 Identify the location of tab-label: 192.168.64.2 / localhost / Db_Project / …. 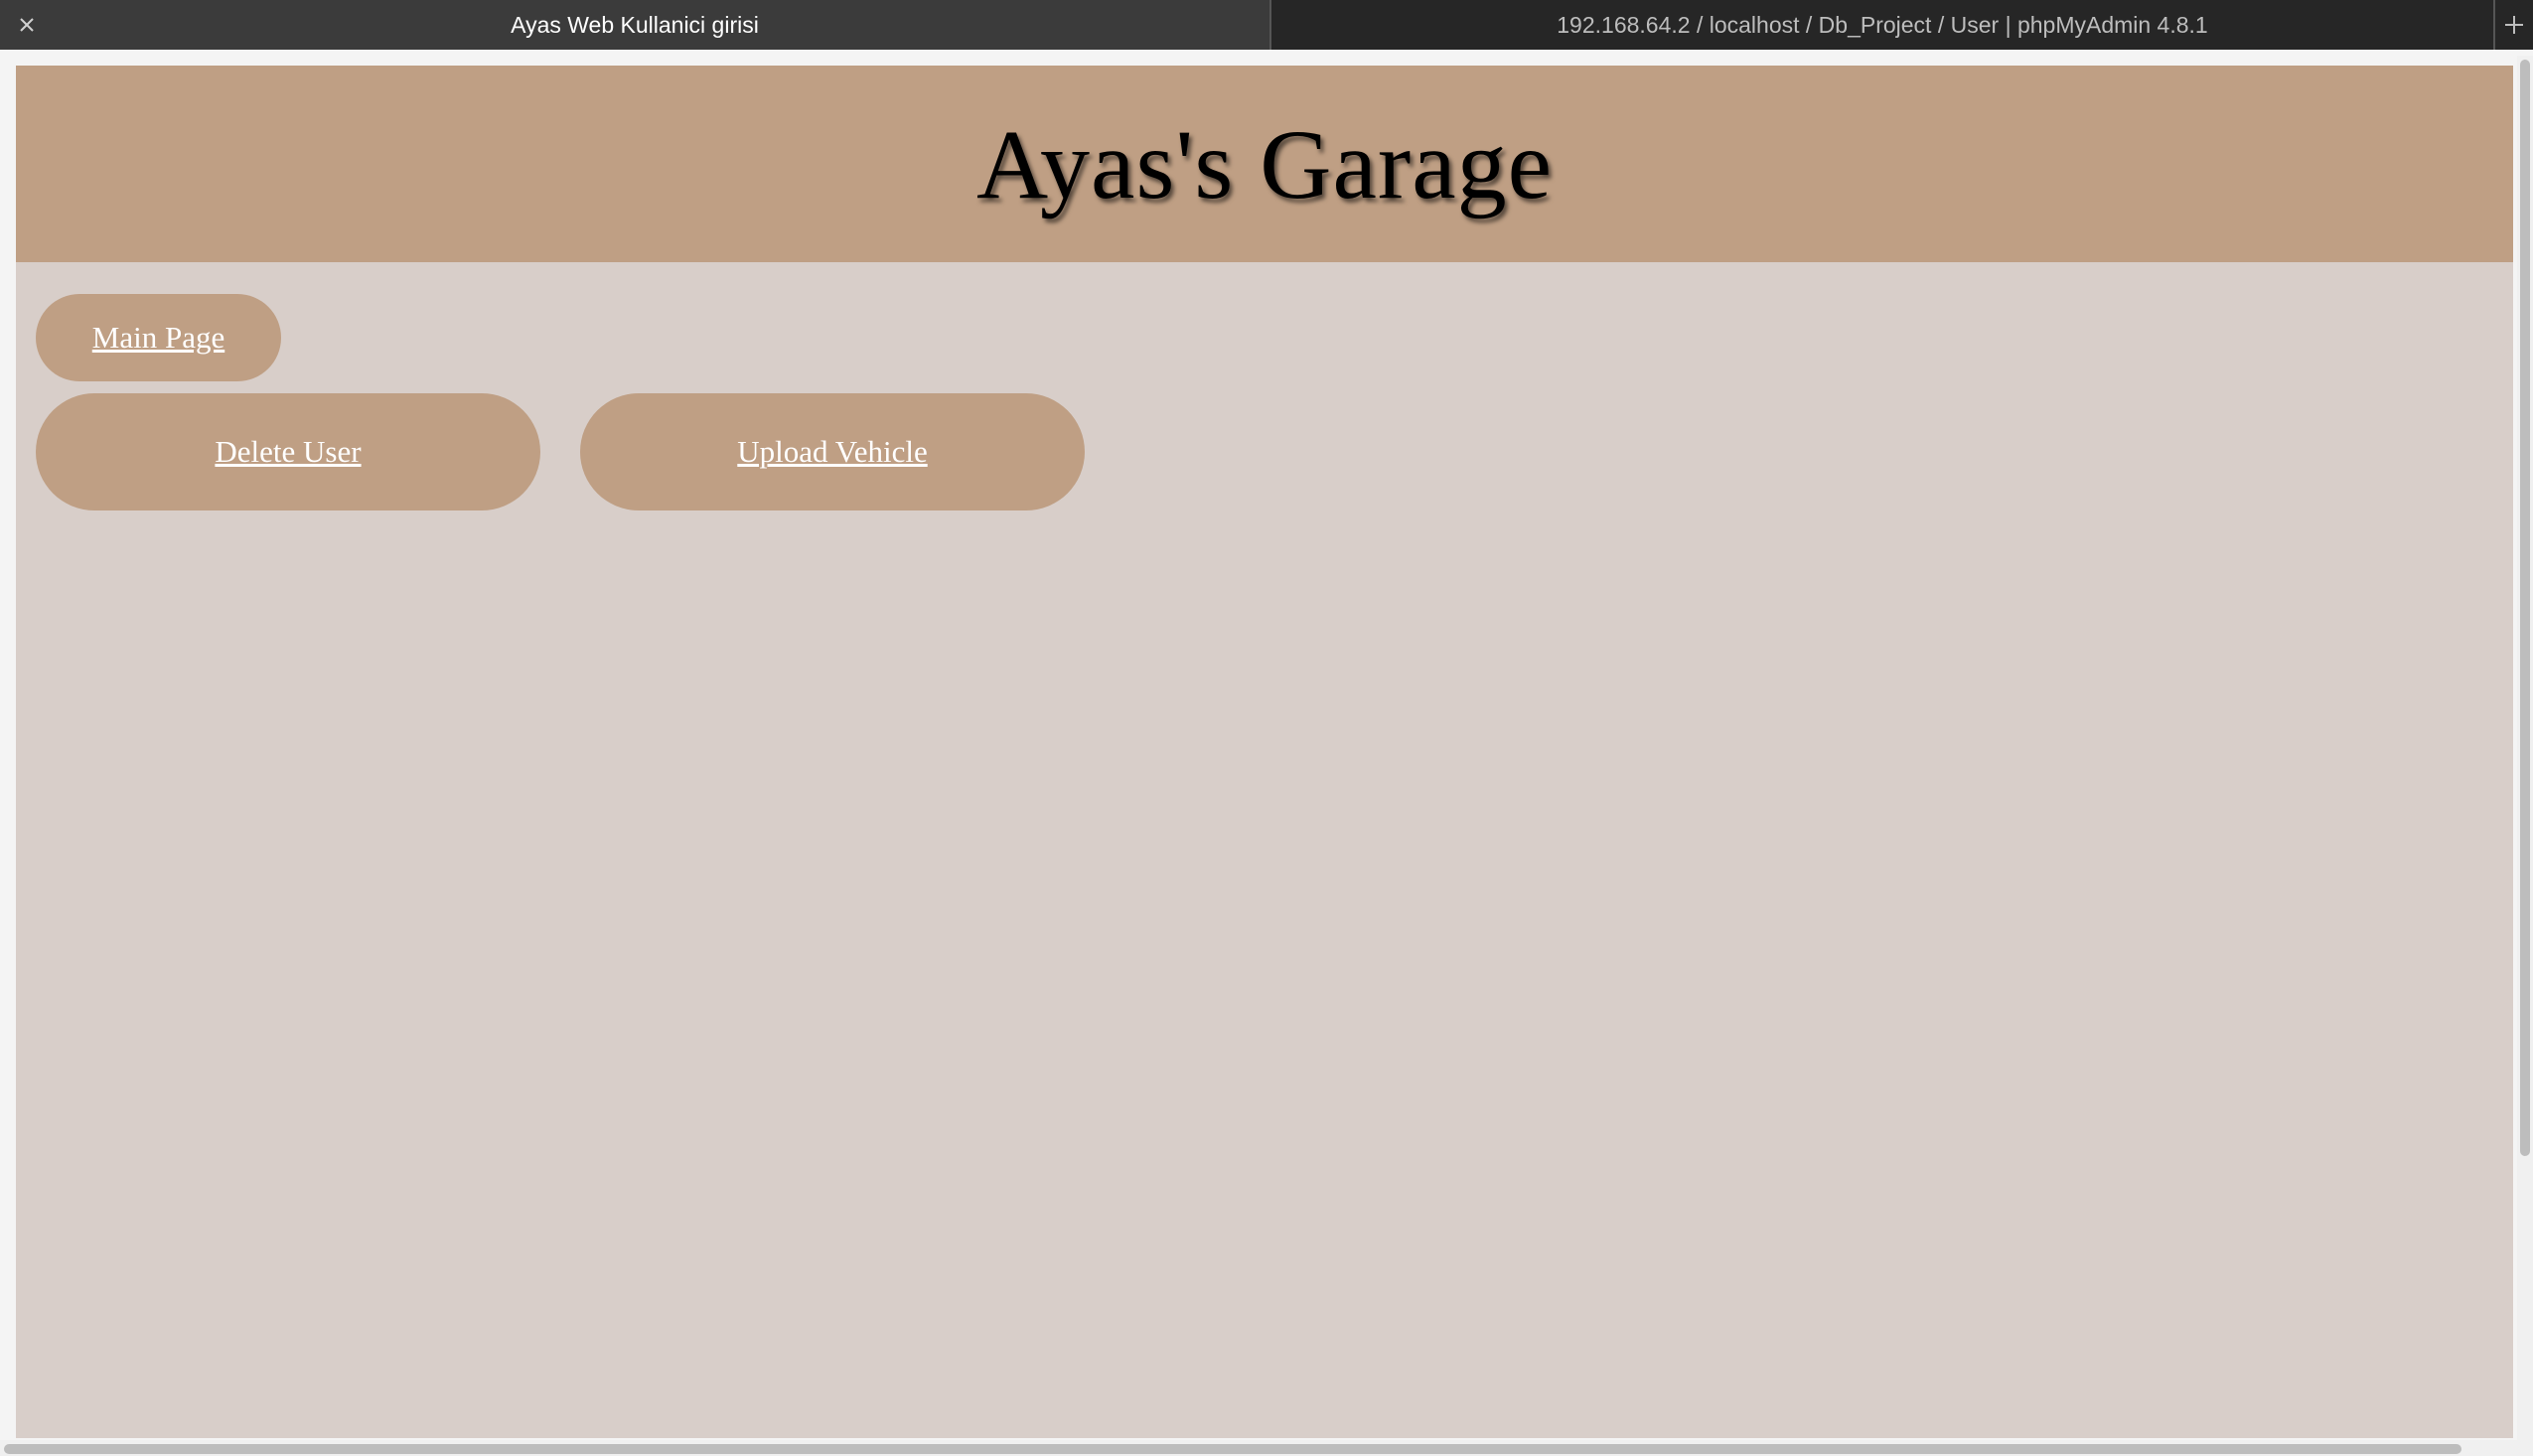
(1883, 24).